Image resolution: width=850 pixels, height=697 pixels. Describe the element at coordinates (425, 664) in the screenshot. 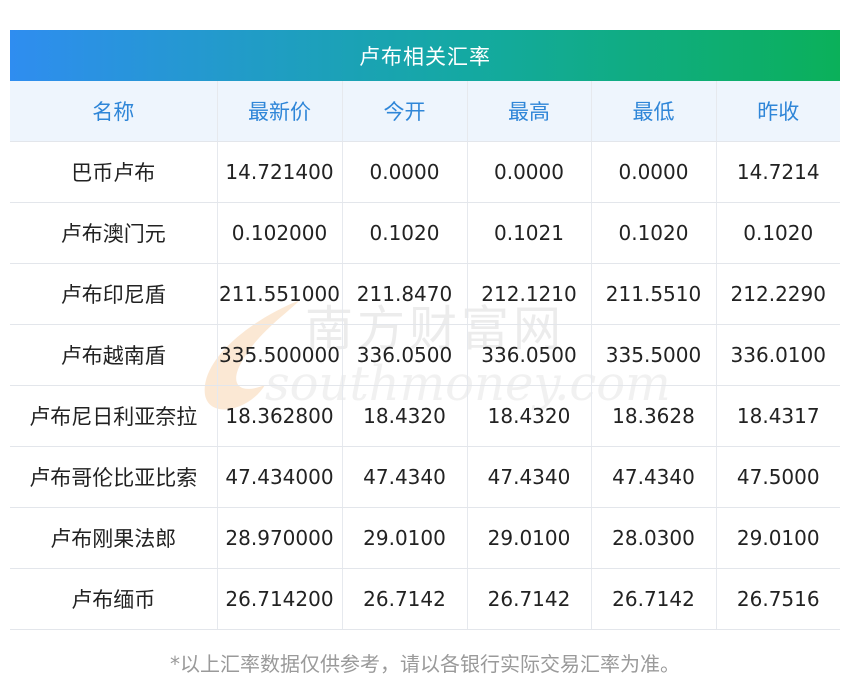

I see `disclaimer-footnote: *以上汇率数据仅供参考，请以各银行实际交易汇率为准。` at that location.